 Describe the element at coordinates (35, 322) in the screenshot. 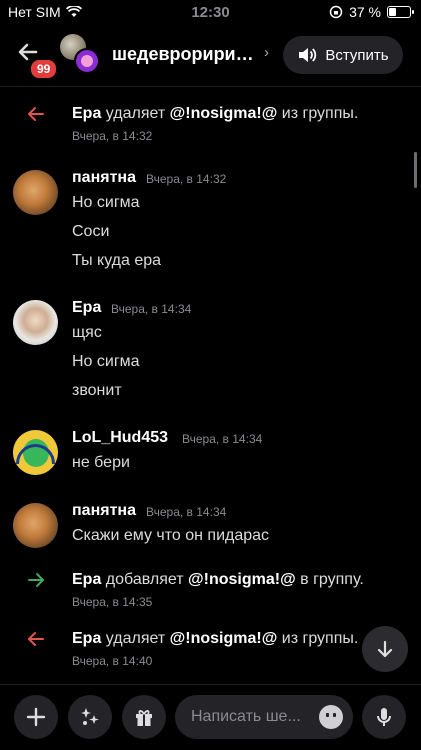

I see `face-avatar` at that location.